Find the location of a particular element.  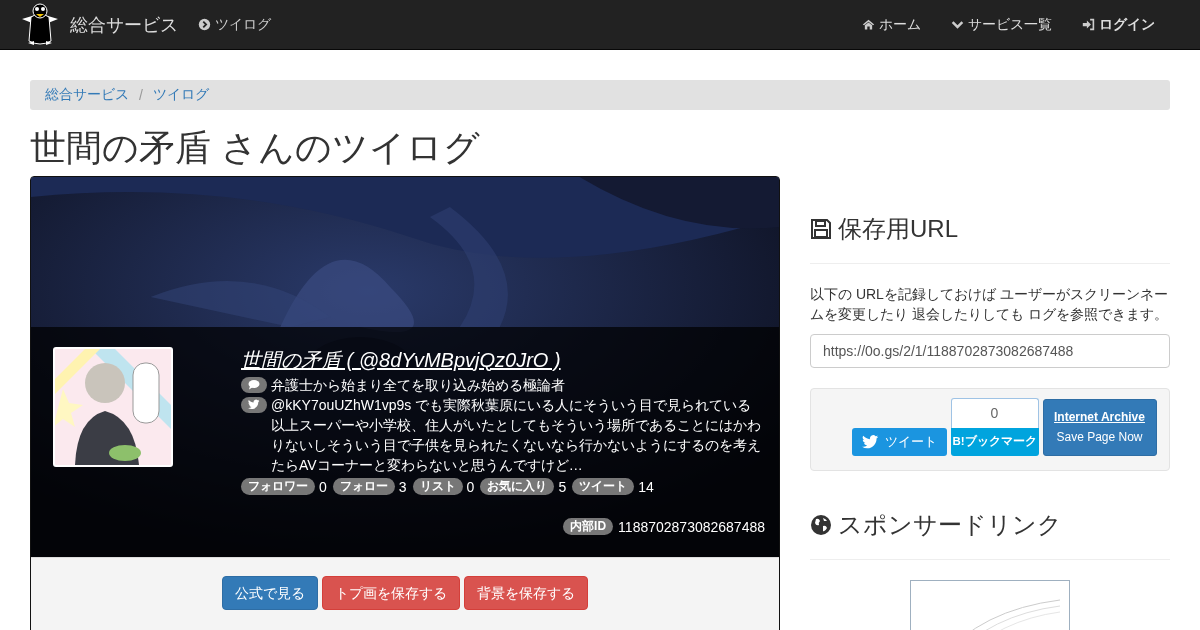

brand-name: 総合サービス is located at coordinates (124, 24).